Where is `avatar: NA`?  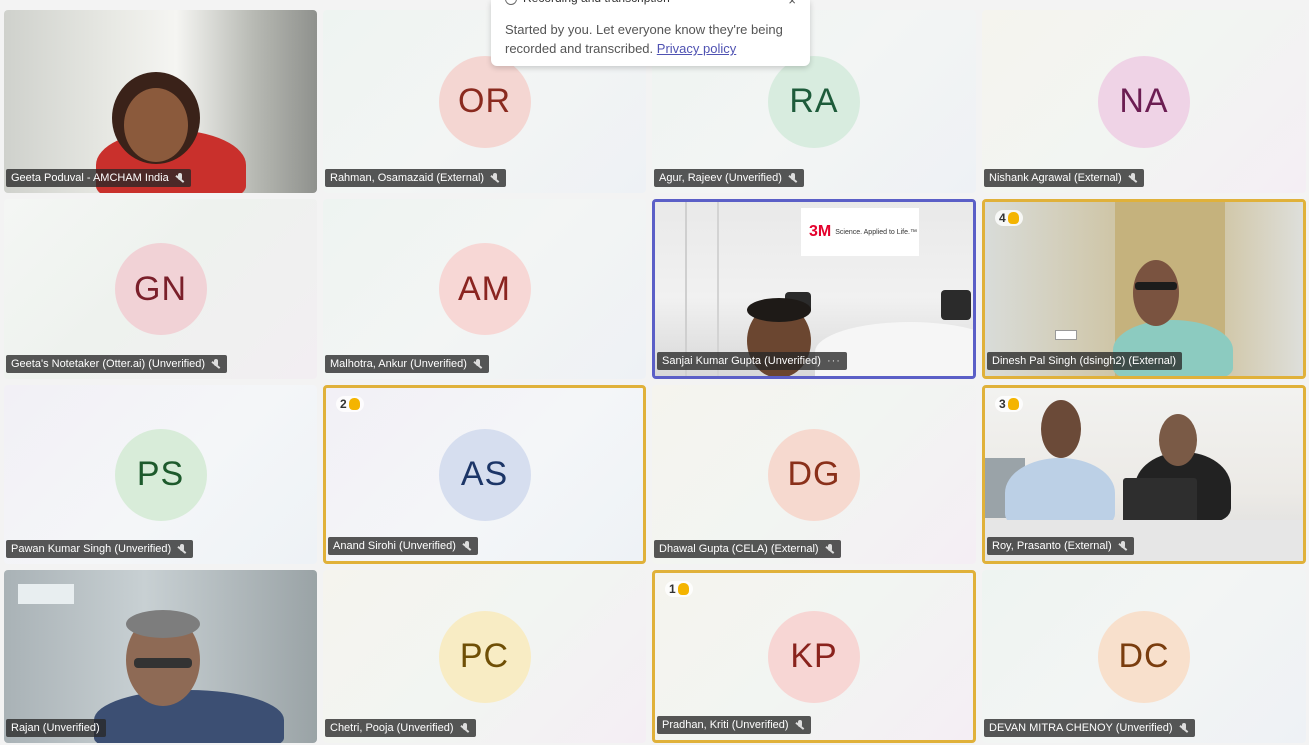 avatar: NA is located at coordinates (1144, 101).